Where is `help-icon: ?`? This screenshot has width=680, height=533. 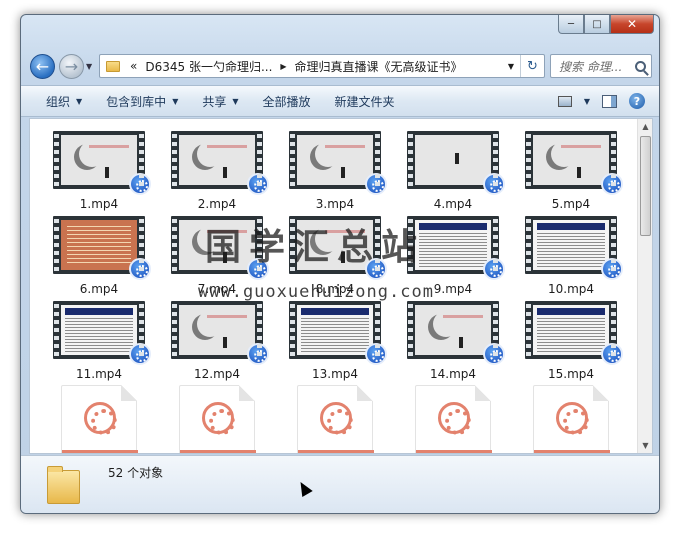 help-icon: ? is located at coordinates (637, 101).